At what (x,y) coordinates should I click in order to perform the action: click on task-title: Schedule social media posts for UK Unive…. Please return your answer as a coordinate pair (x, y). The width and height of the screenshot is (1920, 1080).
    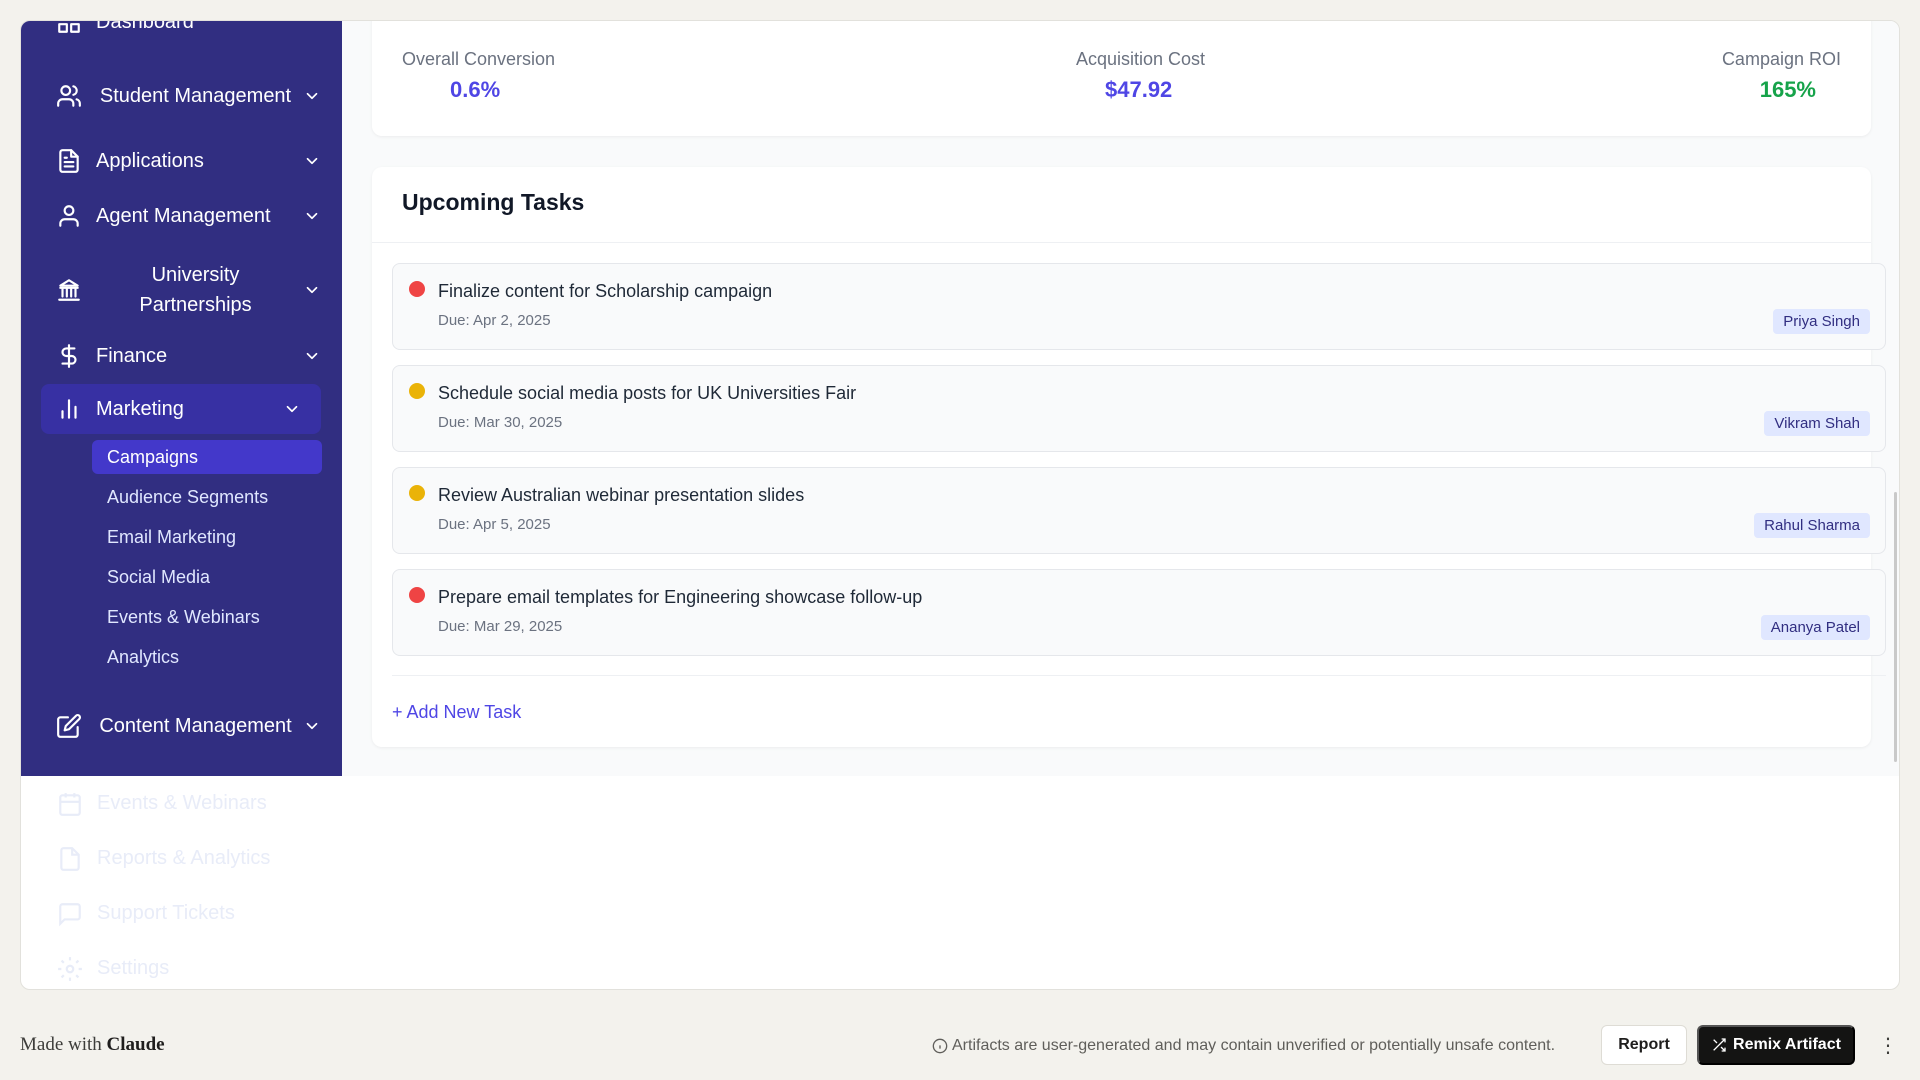
    Looking at the image, I should click on (647, 393).